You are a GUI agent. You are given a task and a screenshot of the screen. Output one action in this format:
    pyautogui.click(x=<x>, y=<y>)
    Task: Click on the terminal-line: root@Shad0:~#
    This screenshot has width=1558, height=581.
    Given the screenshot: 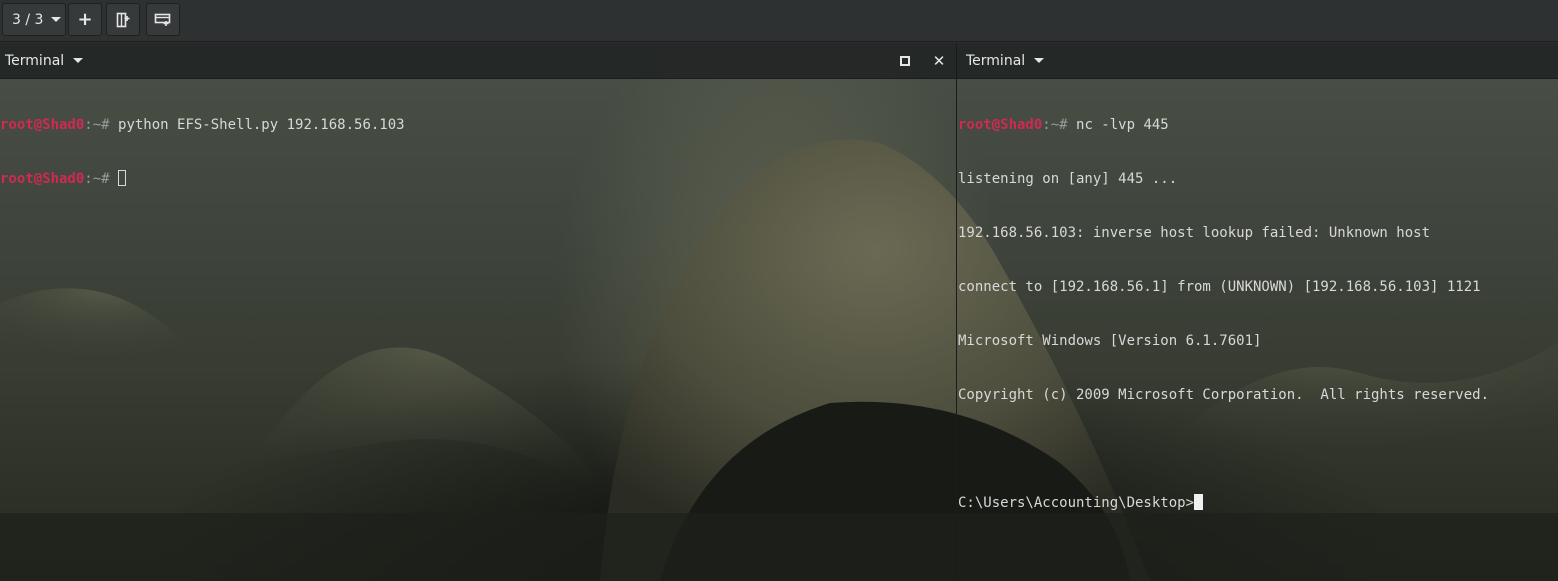 What is the action you would take?
    pyautogui.click(x=202, y=179)
    